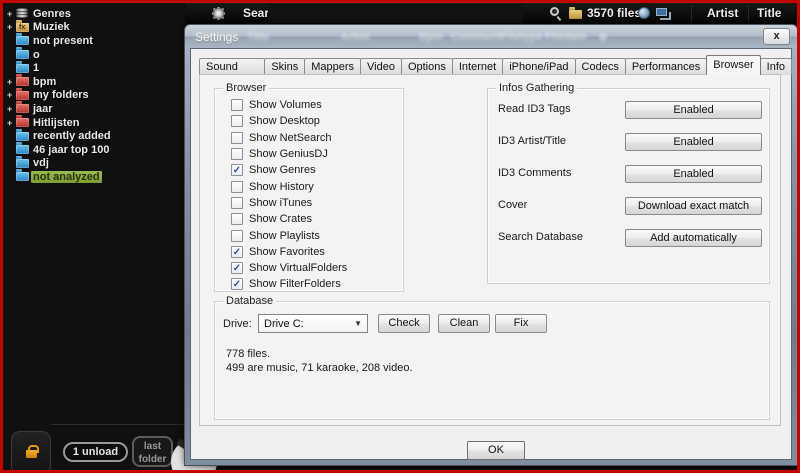 Image resolution: width=800 pixels, height=473 pixels. What do you see at coordinates (95, 122) in the screenshot?
I see `tree-item-hitlijsten: + Hitlijsten` at bounding box center [95, 122].